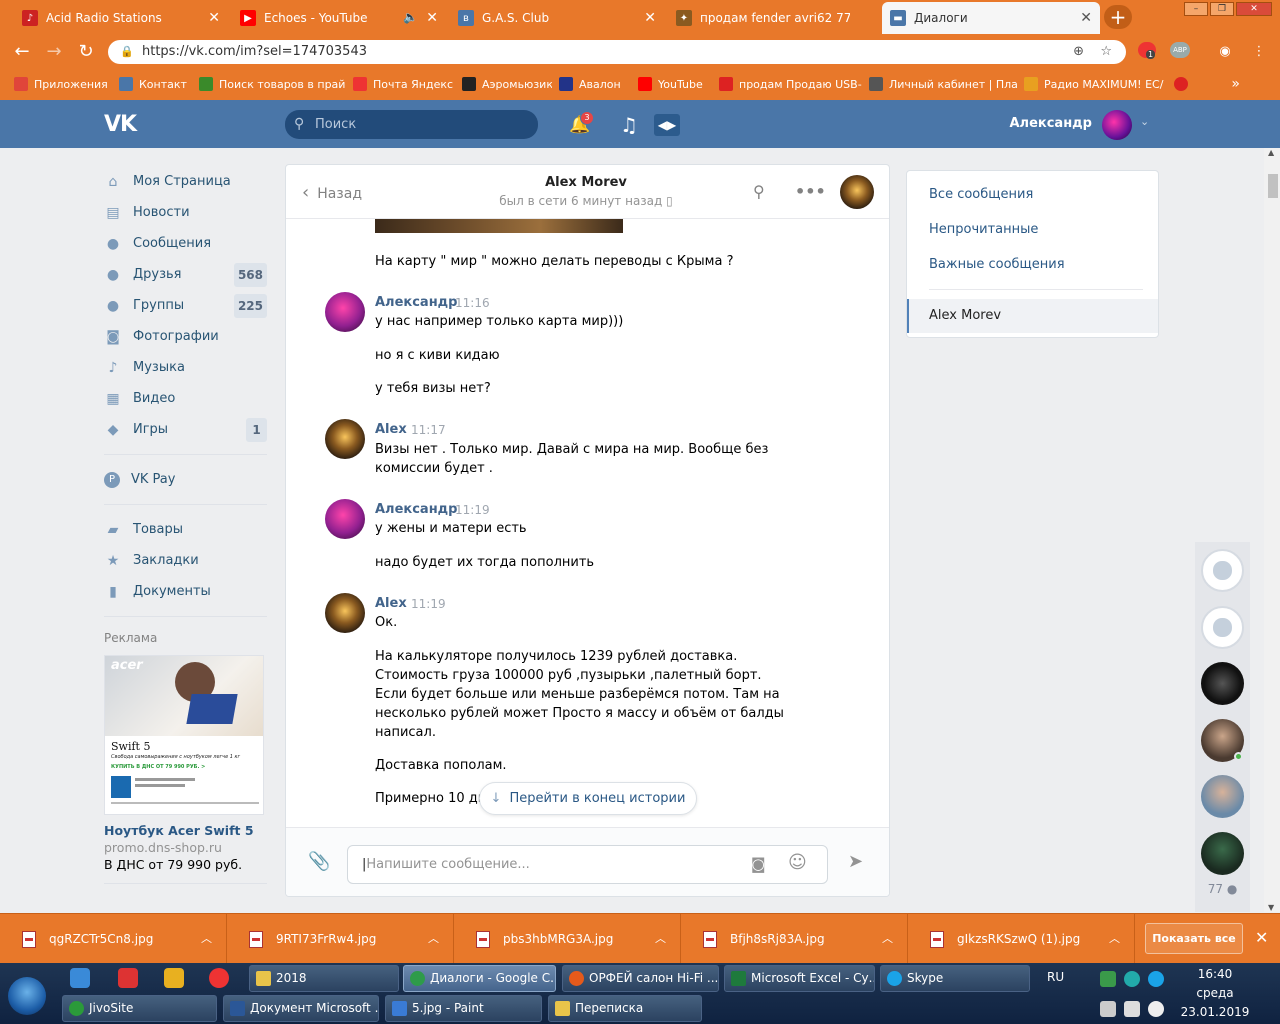  I want to click on scroll-down-icon: ▼, so click(1271, 907).